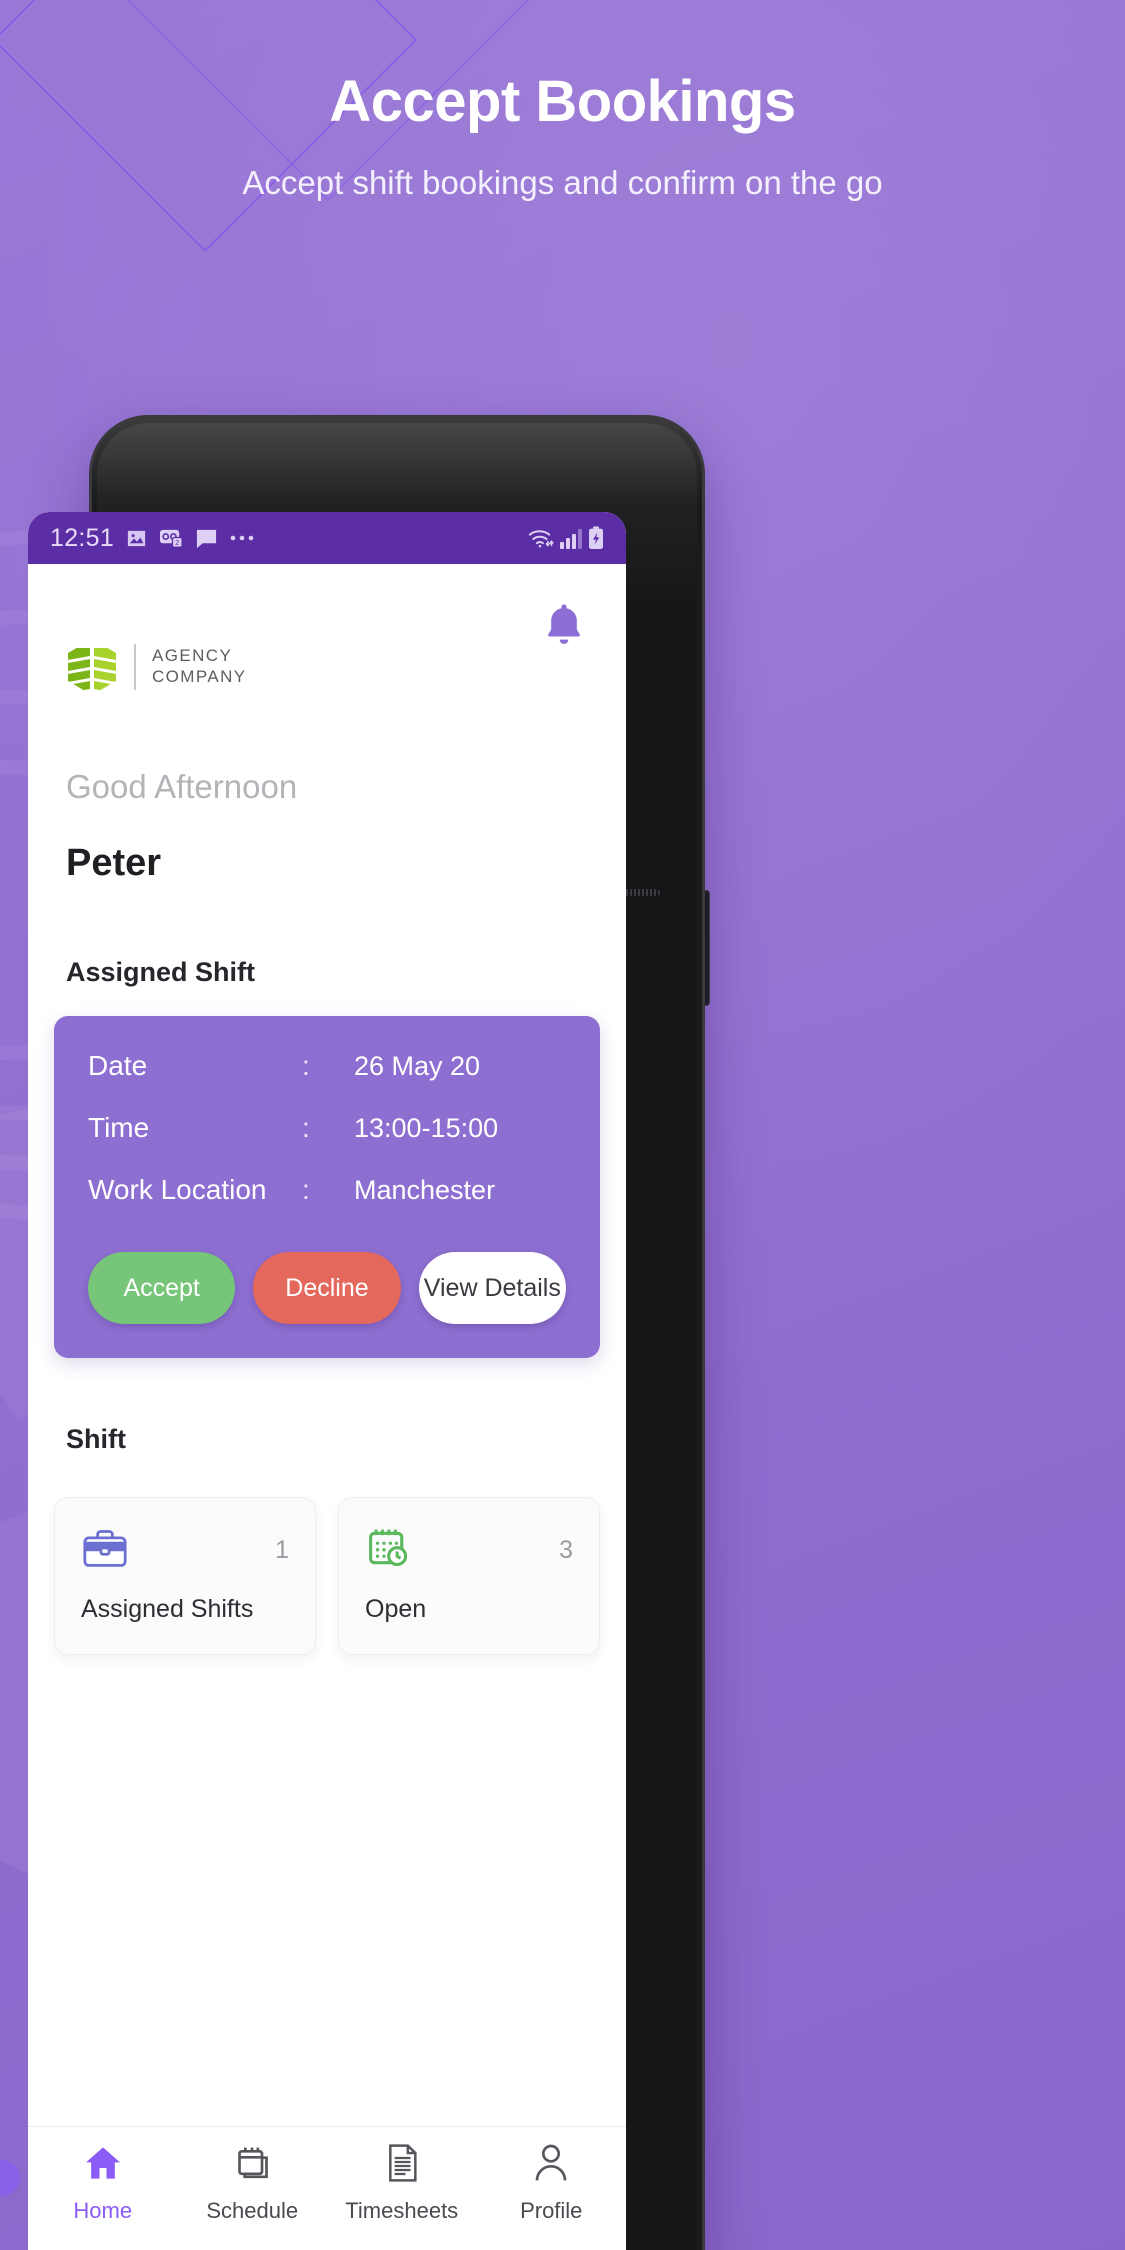 Image resolution: width=1125 pixels, height=2250 pixels. Describe the element at coordinates (177, 542) in the screenshot. I see `svg-text: 2` at that location.